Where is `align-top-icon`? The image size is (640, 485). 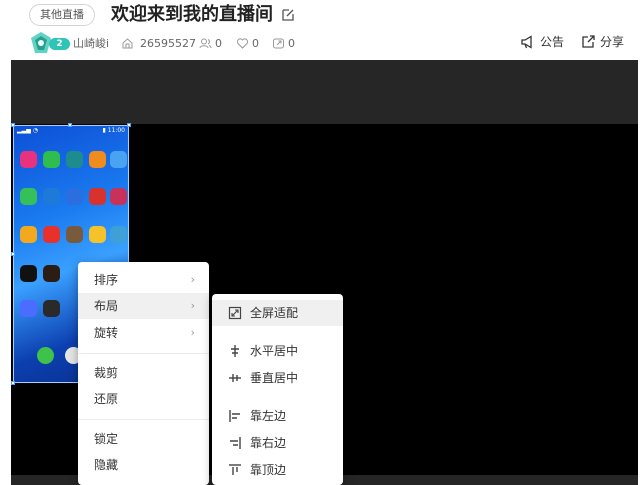 align-top-icon is located at coordinates (235, 469).